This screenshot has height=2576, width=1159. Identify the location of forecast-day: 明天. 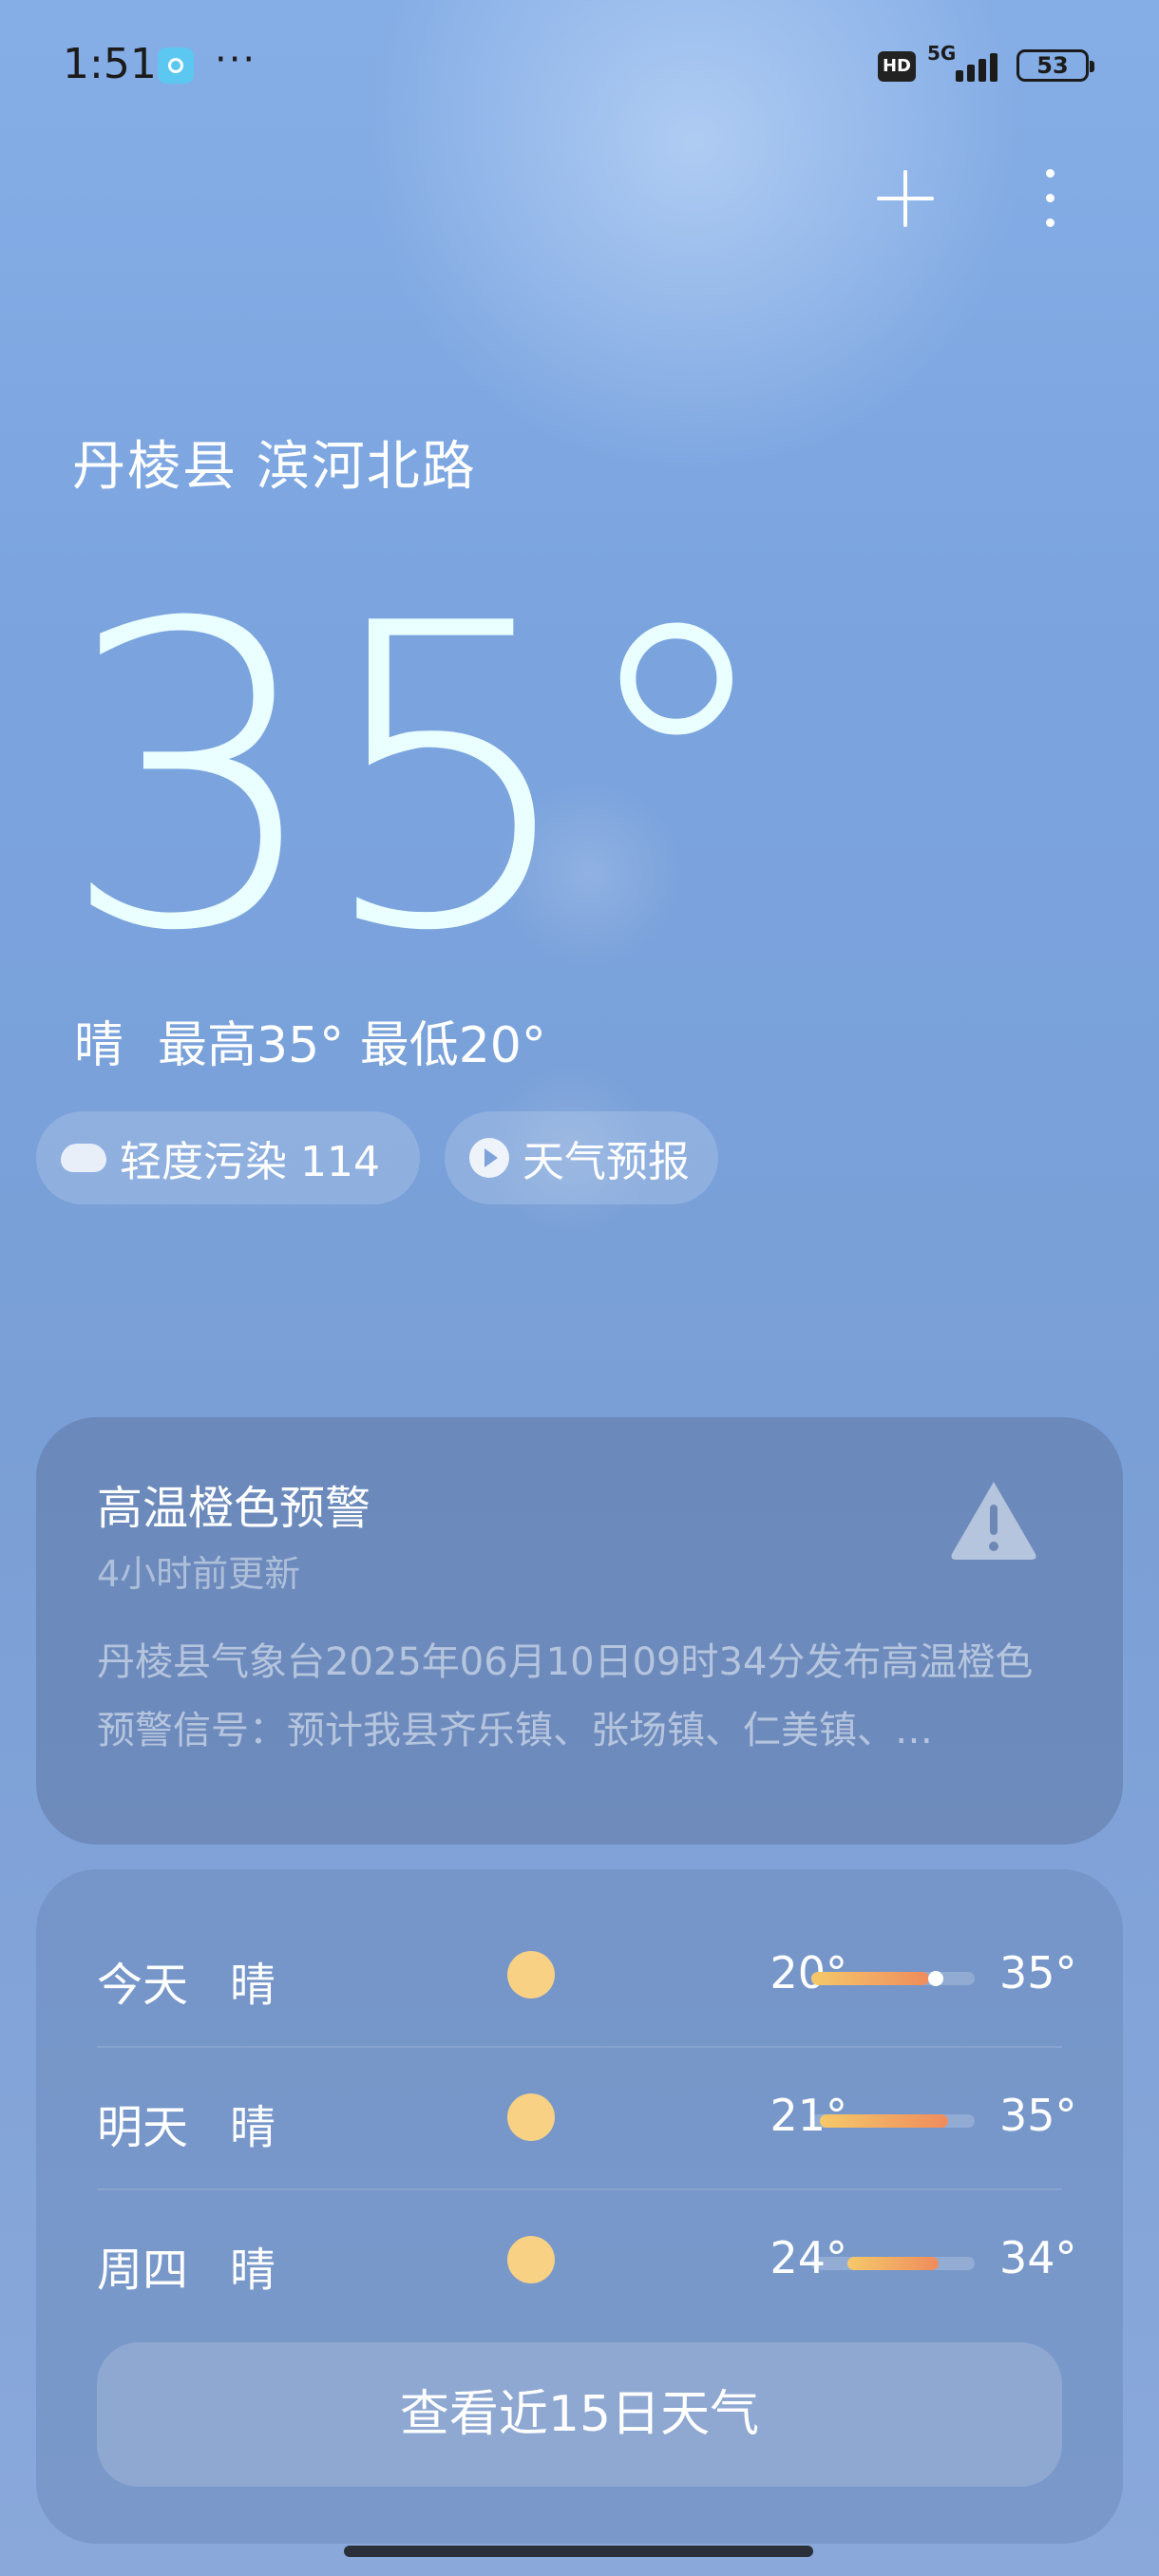
(143, 2127).